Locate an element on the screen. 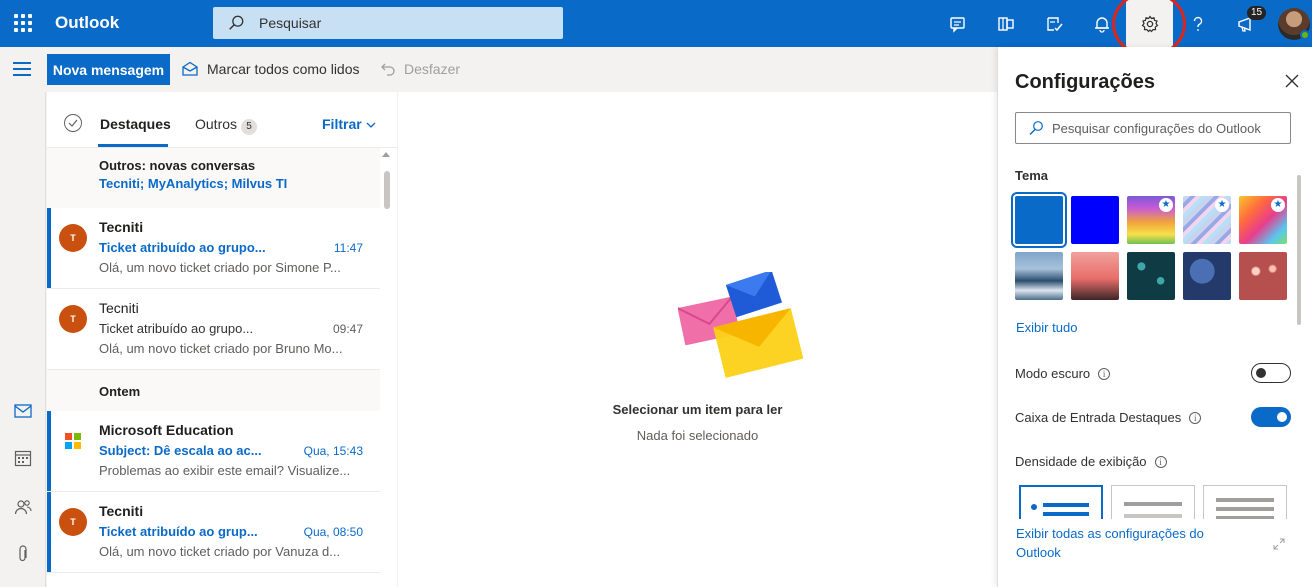  help-icon is located at coordinates (1198, 24).